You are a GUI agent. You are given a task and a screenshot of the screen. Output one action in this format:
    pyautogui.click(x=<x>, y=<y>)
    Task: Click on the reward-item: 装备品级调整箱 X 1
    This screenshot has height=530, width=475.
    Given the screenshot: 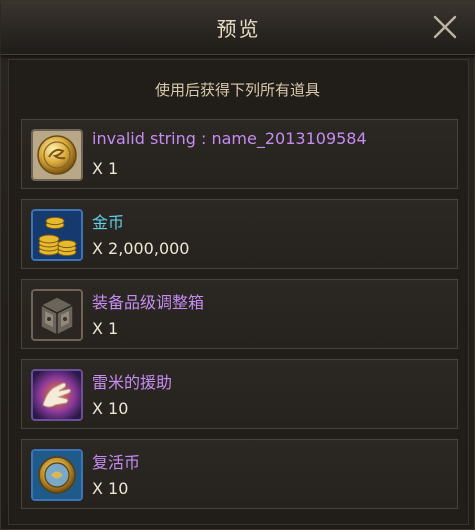 What is the action you would take?
    pyautogui.click(x=239, y=314)
    